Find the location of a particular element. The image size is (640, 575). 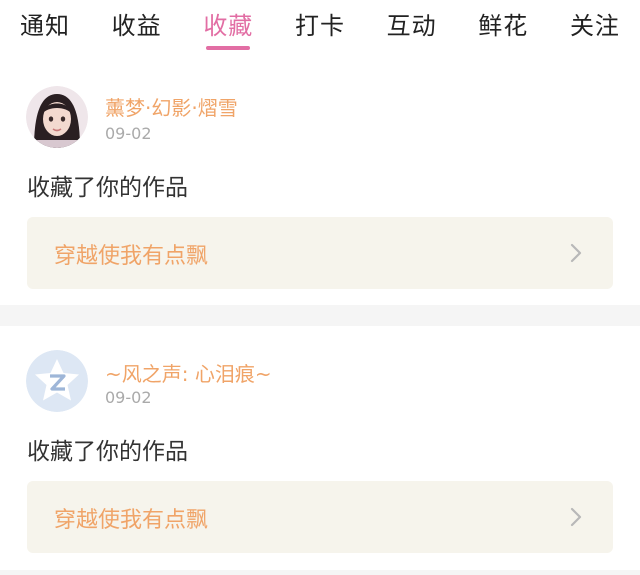

notification-tabs: 通知 收益 收藏 打卡 互动 鲜花 关注 is located at coordinates (320, 31).